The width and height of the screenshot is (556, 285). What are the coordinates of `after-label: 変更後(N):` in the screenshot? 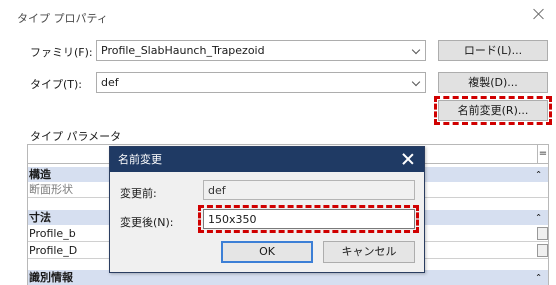 It's located at (147, 222).